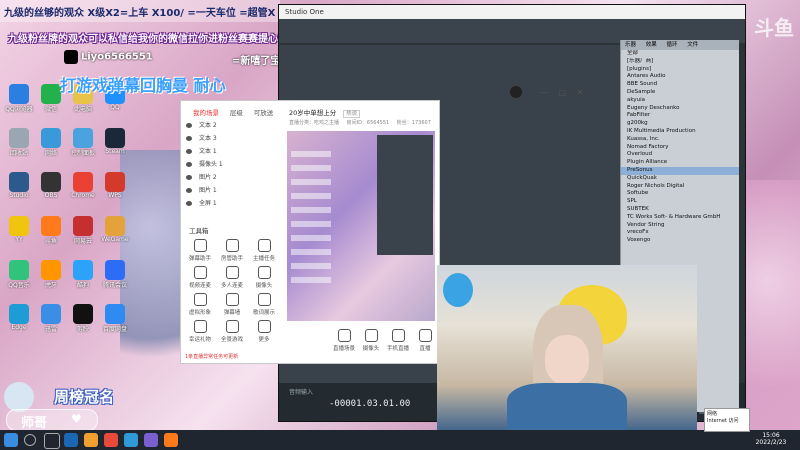 The image size is (800, 450). Describe the element at coordinates (680, 70) in the screenshot. I see `browser-item: [plugins]` at that location.